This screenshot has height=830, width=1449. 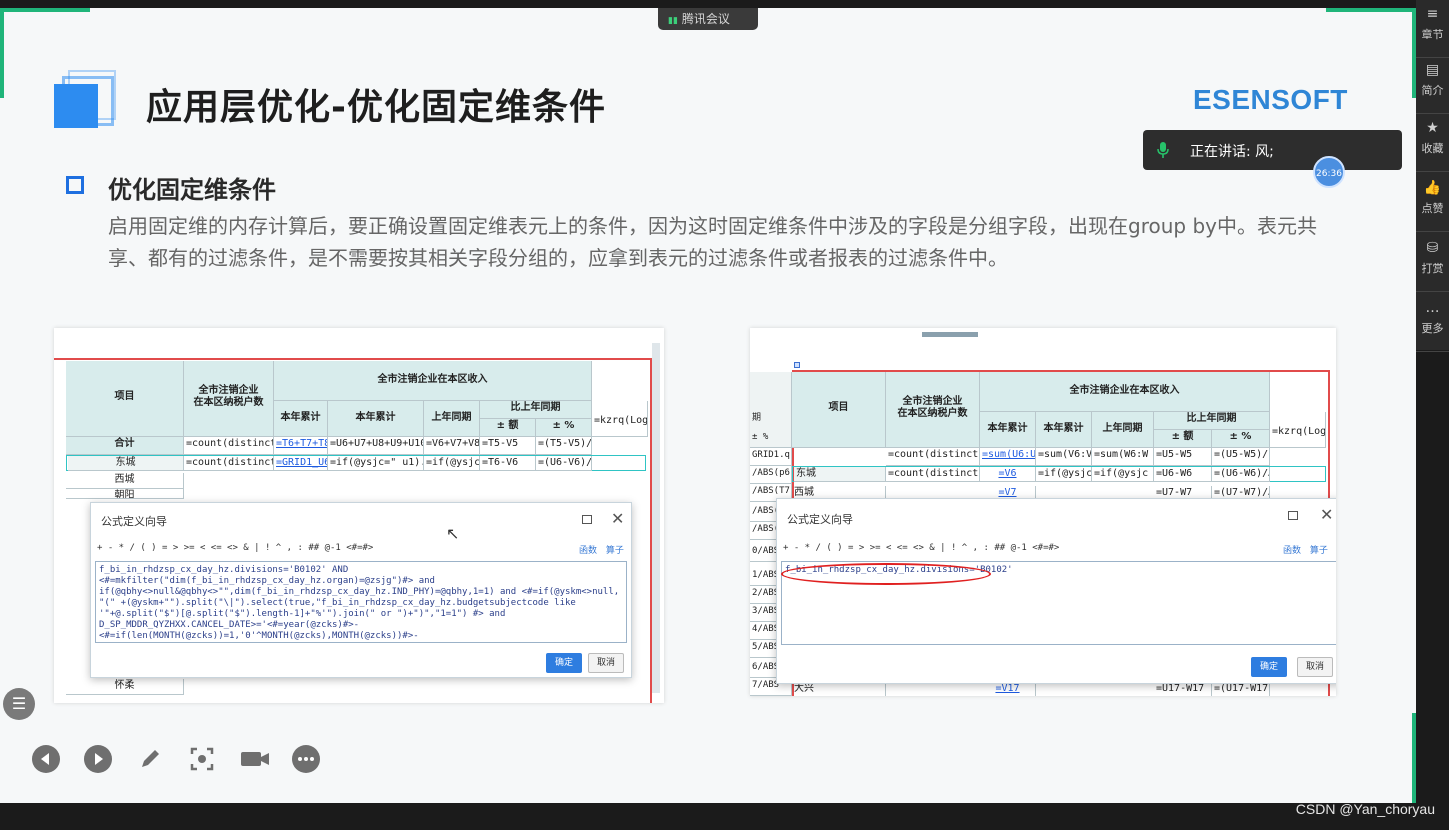 What do you see at coordinates (1432, 268) in the screenshot?
I see `sidepanel-label: 打赏` at bounding box center [1432, 268].